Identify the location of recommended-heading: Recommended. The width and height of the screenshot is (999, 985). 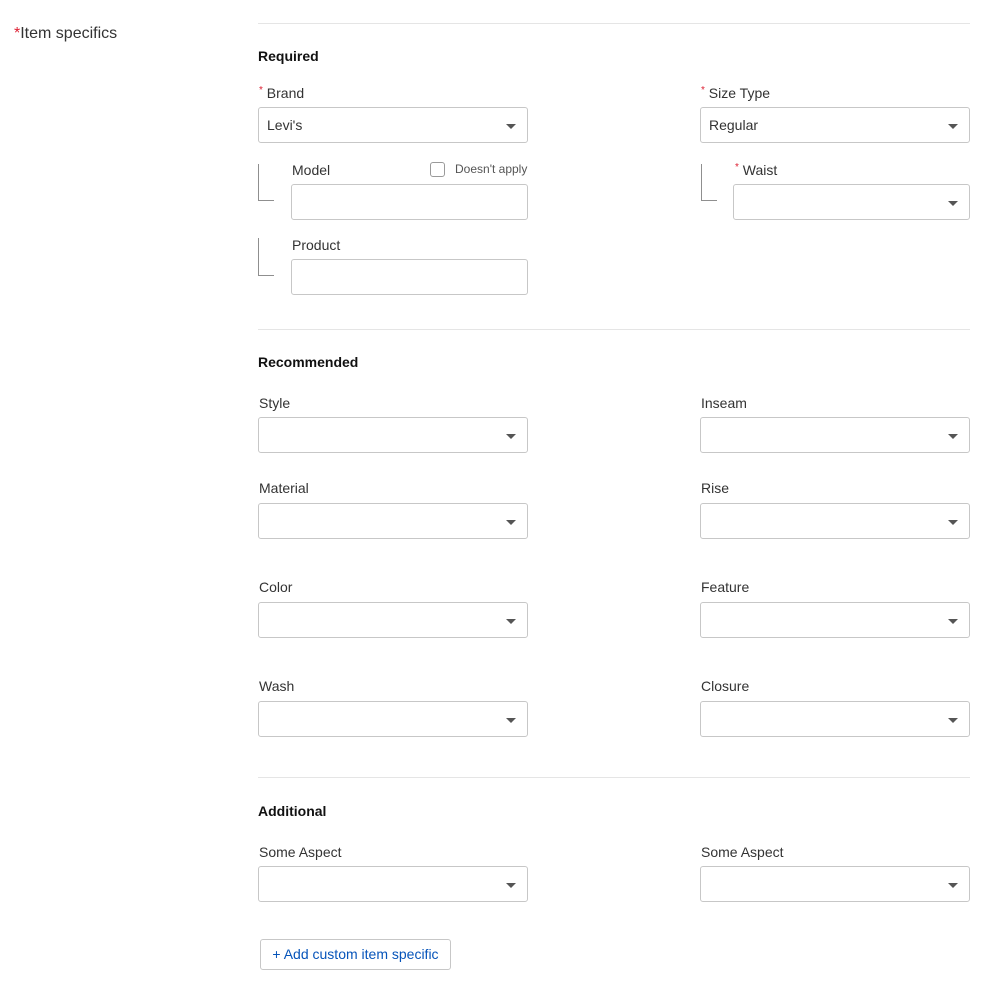
(308, 362).